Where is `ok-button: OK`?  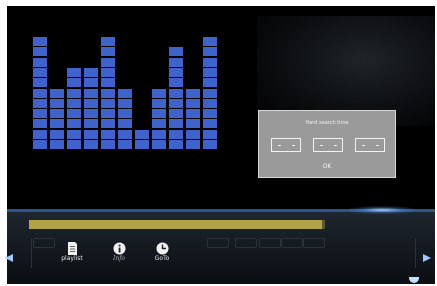
ok-button: OK is located at coordinates (327, 166).